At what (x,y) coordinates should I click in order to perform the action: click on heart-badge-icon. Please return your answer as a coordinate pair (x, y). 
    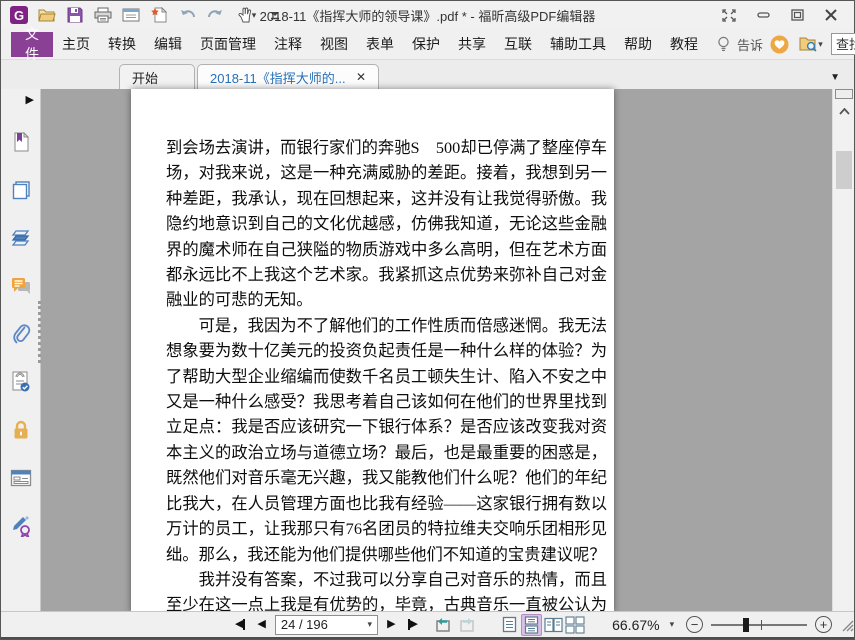
    Looking at the image, I should click on (779, 44).